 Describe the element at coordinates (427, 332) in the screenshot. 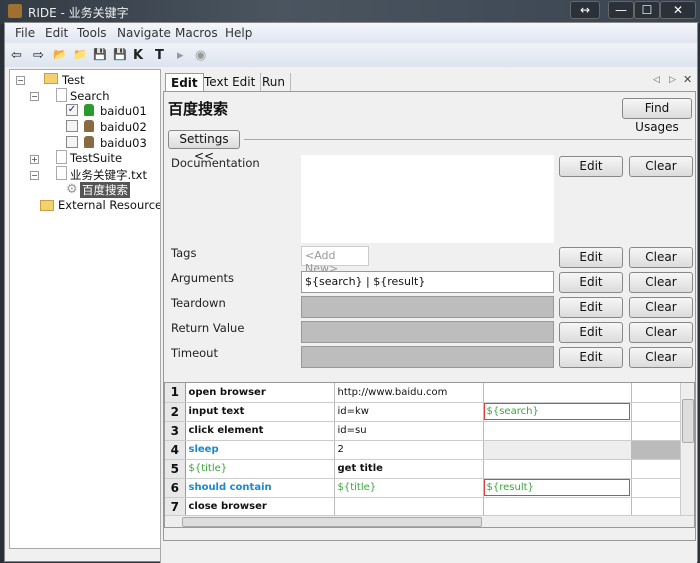

I see `return-value-field` at that location.